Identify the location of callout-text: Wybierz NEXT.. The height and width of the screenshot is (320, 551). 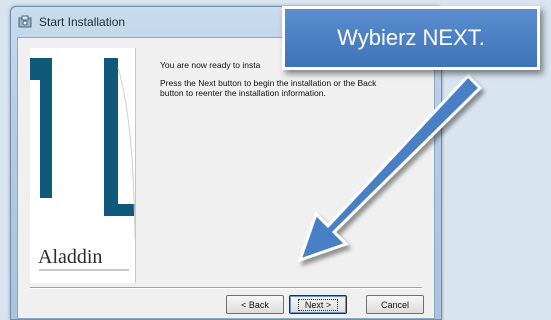
(411, 37).